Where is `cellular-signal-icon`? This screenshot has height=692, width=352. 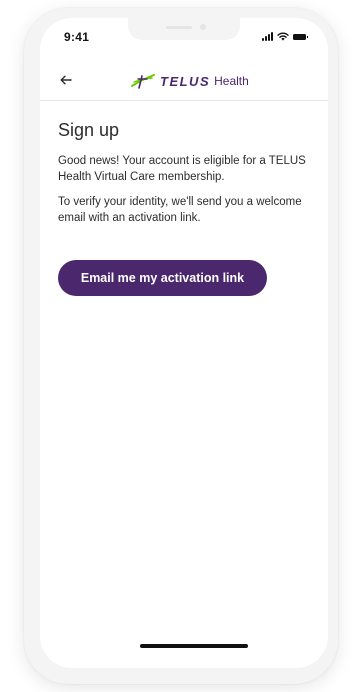
cellular-signal-icon is located at coordinates (267, 36).